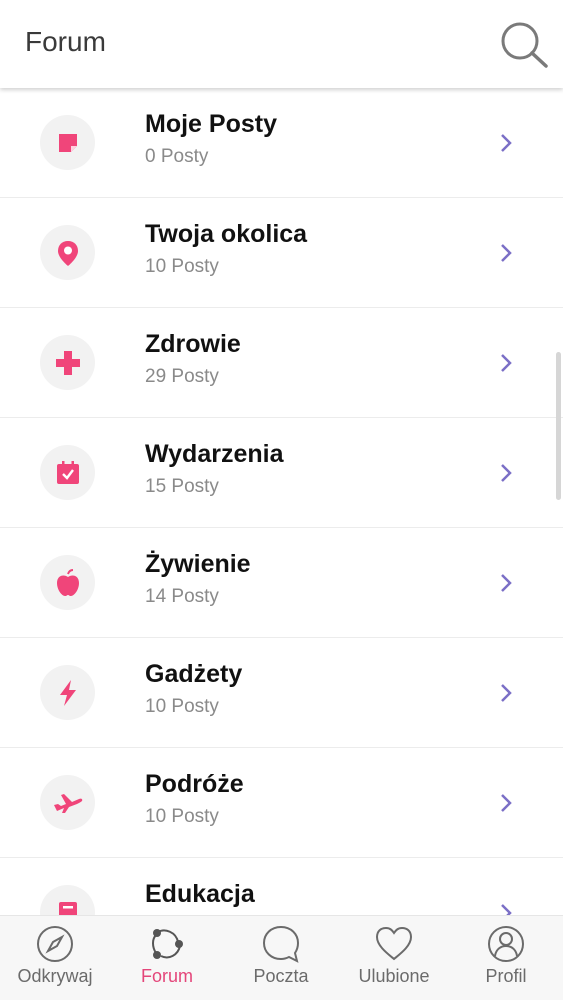 The height and width of the screenshot is (1000, 563). I want to click on nav-tab-poczta: Poczta, so click(281, 958).